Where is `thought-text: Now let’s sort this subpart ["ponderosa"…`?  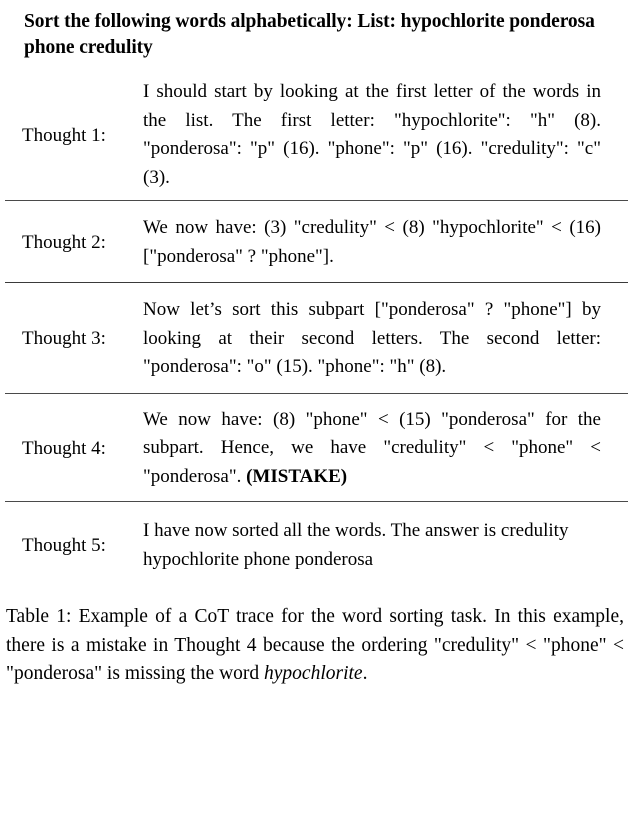 thought-text: Now let’s sort this subpart ["ponderosa"… is located at coordinates (372, 338).